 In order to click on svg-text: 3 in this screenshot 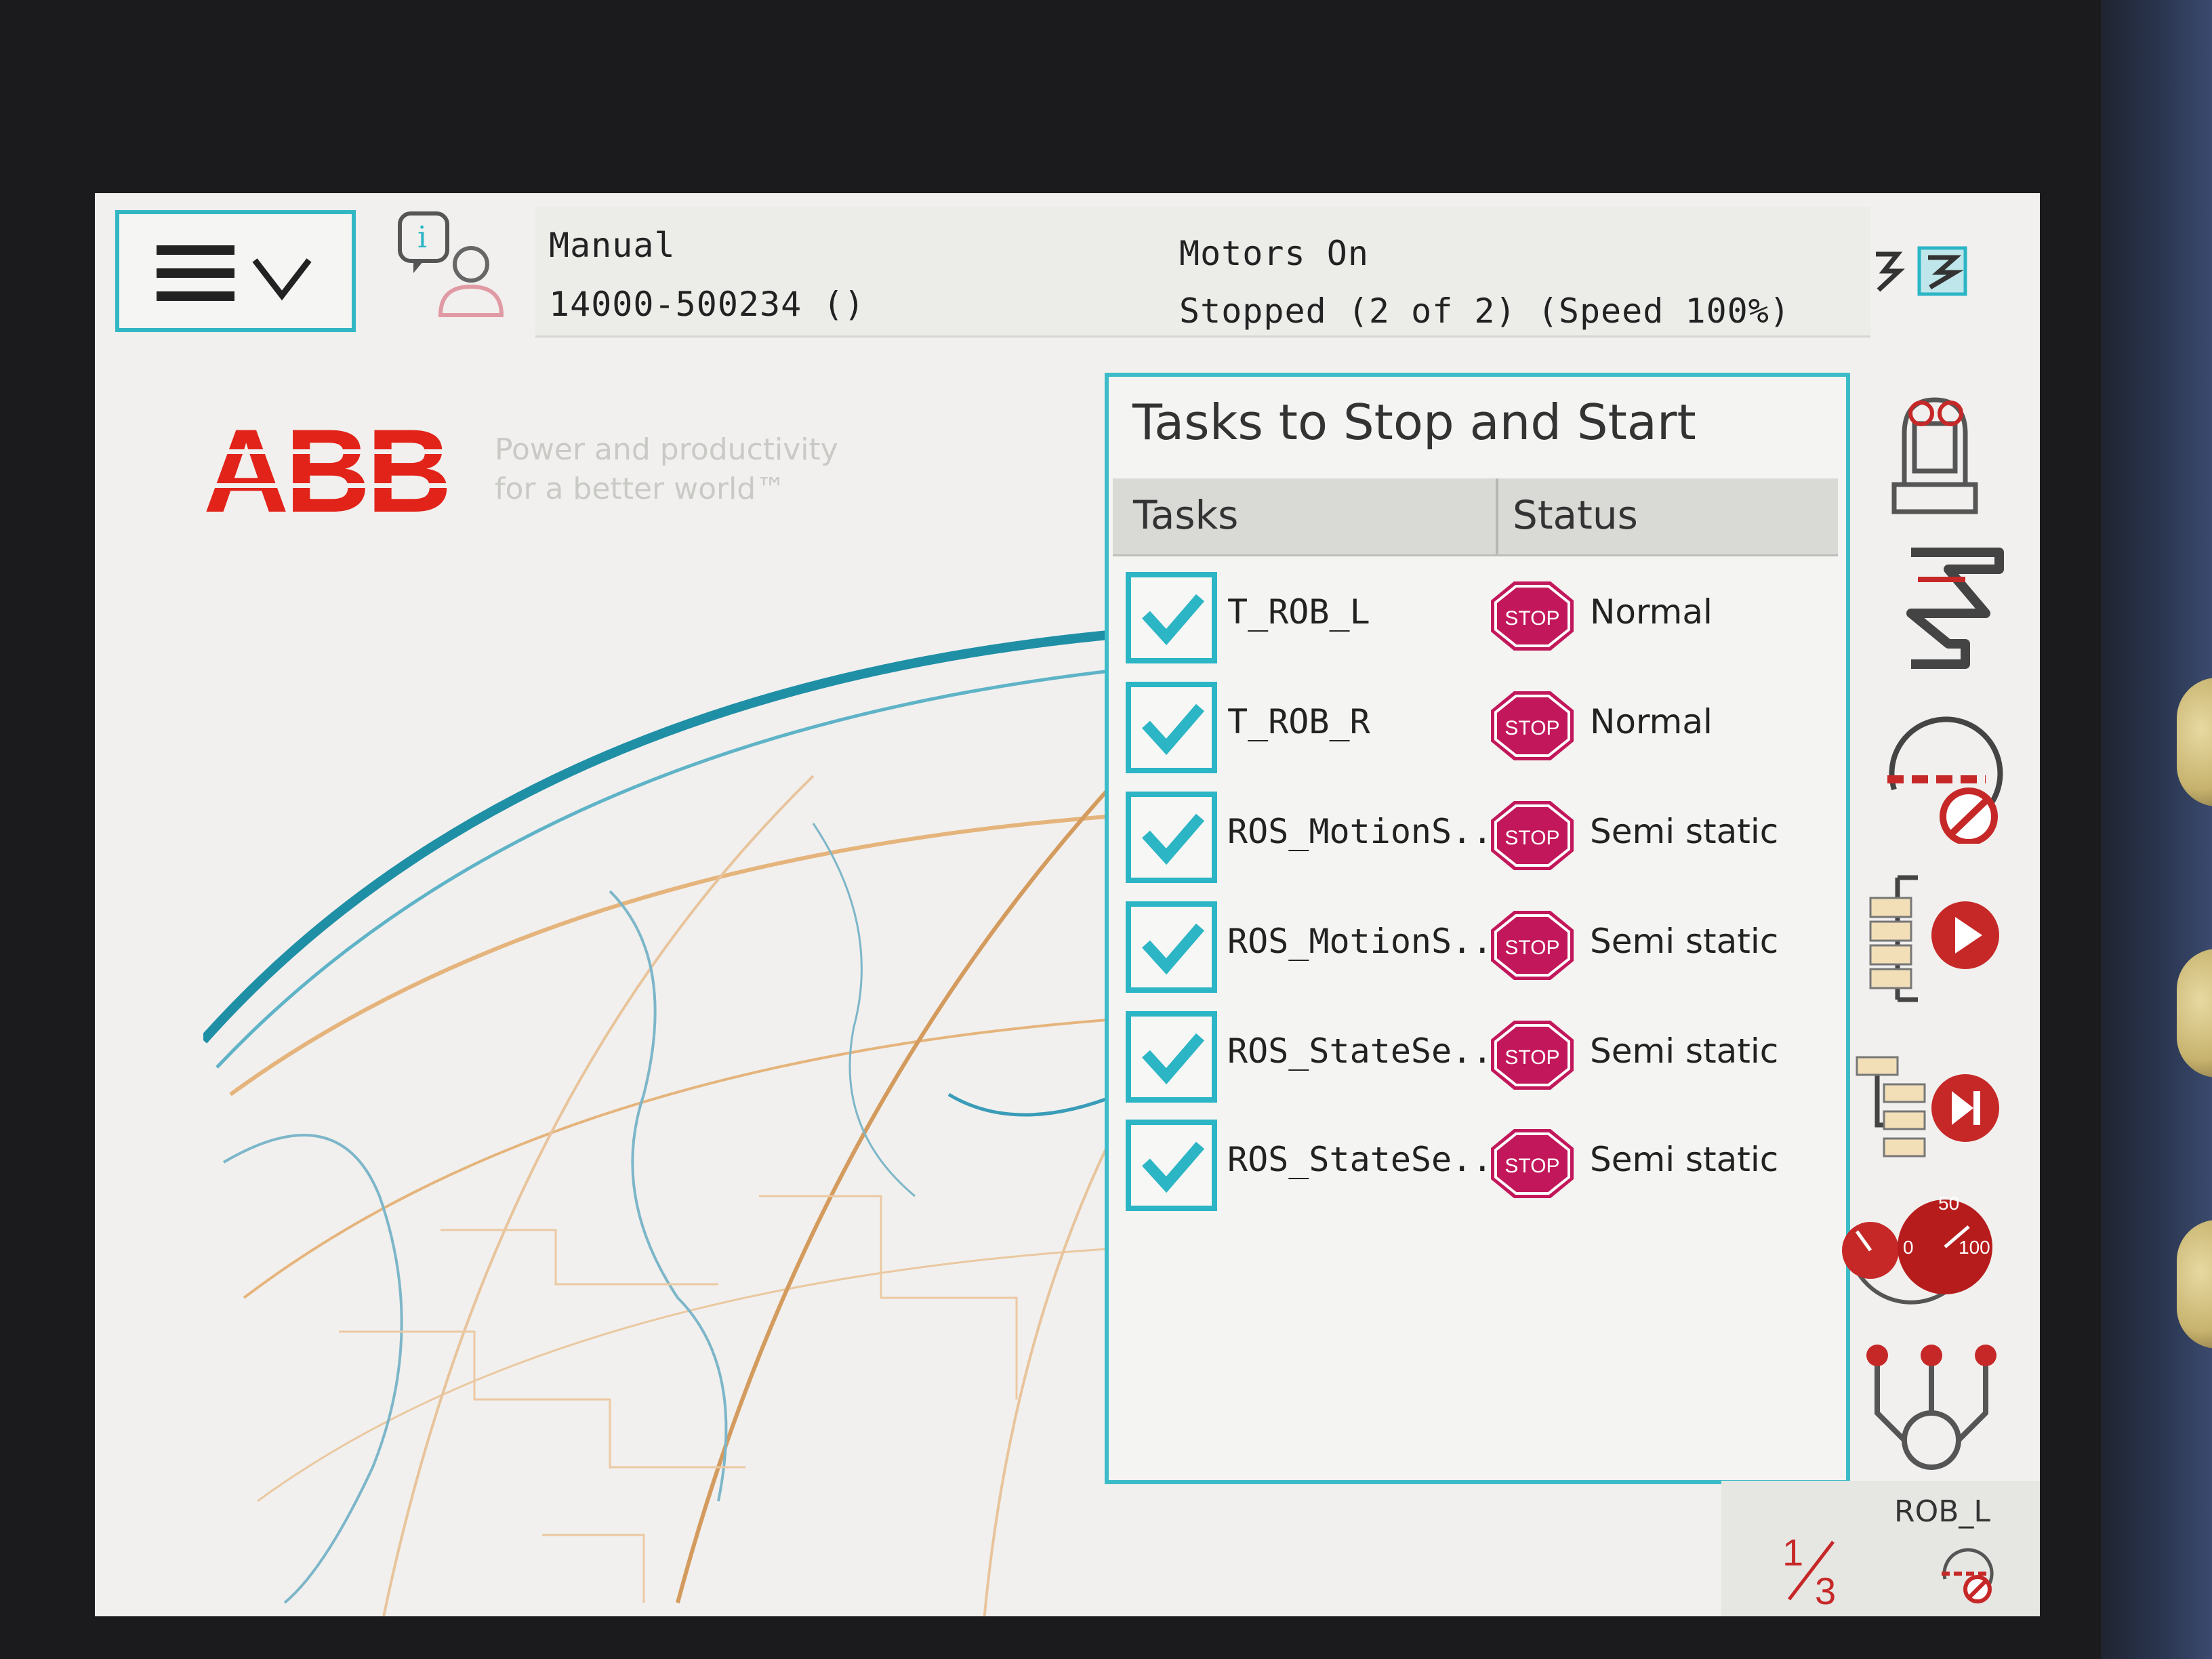, I will do `click(1826, 1590)`.